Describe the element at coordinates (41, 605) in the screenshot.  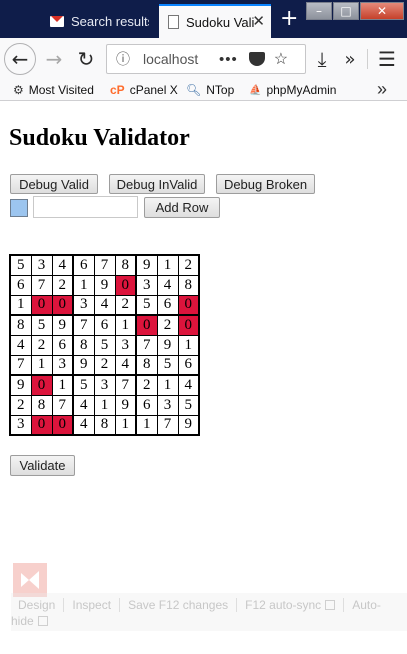
I see `design-button: Design` at that location.